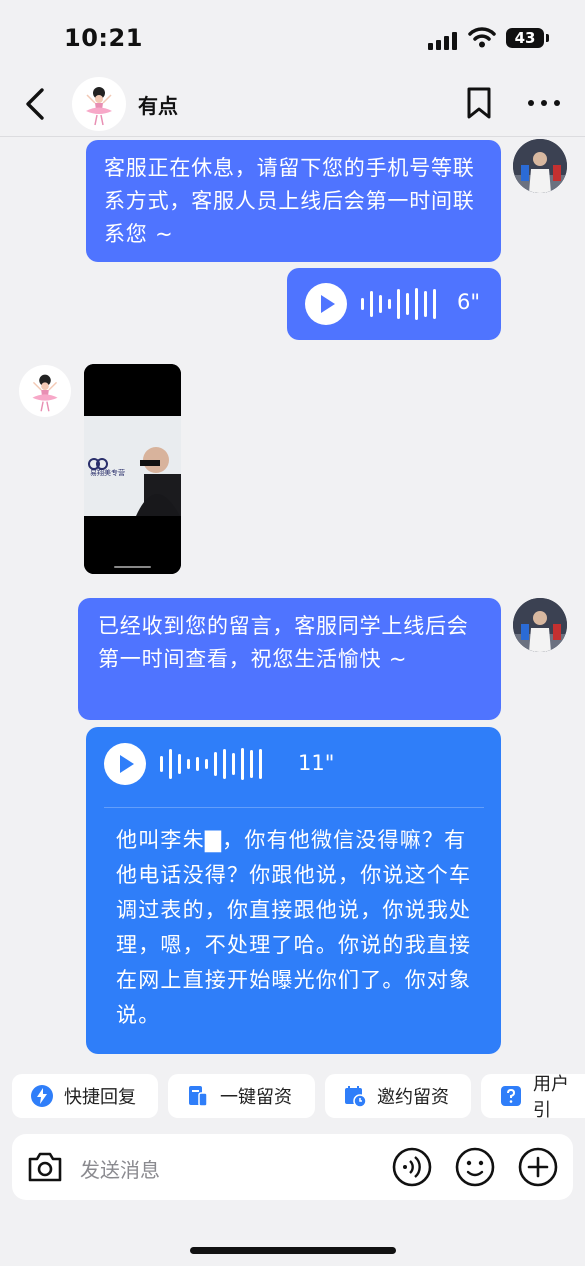  Describe the element at coordinates (107, 473) in the screenshot. I see `image-logo-text: 易翔美专营` at that location.